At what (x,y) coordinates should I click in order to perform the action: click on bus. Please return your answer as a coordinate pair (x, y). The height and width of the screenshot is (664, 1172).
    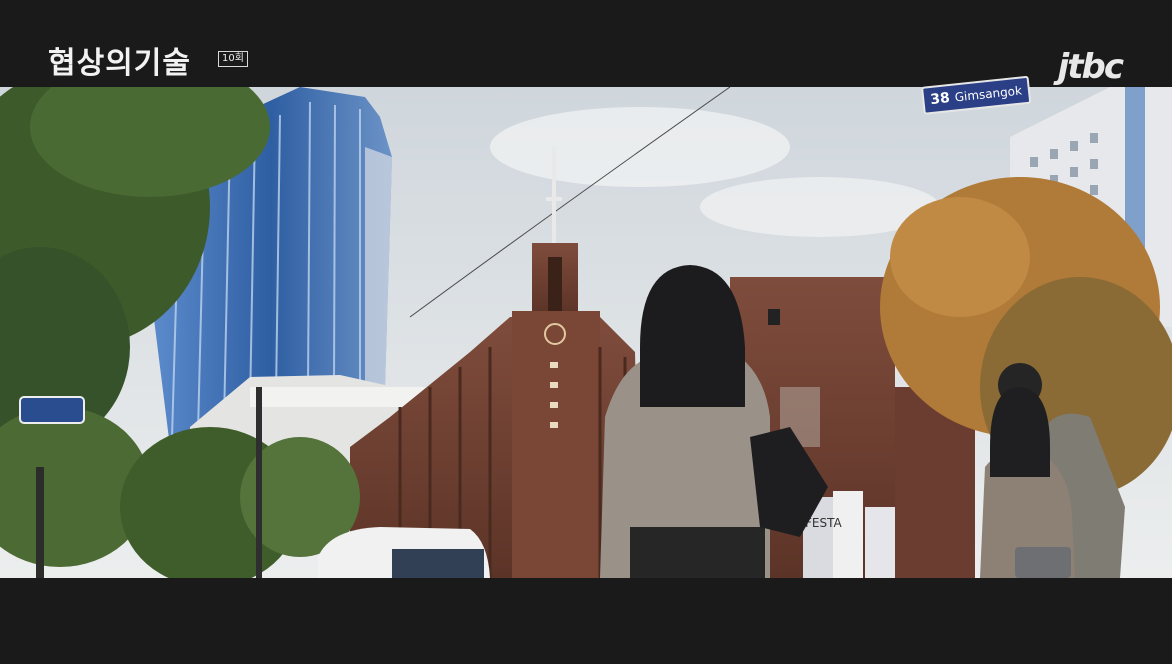
    Looking at the image, I should click on (404, 552).